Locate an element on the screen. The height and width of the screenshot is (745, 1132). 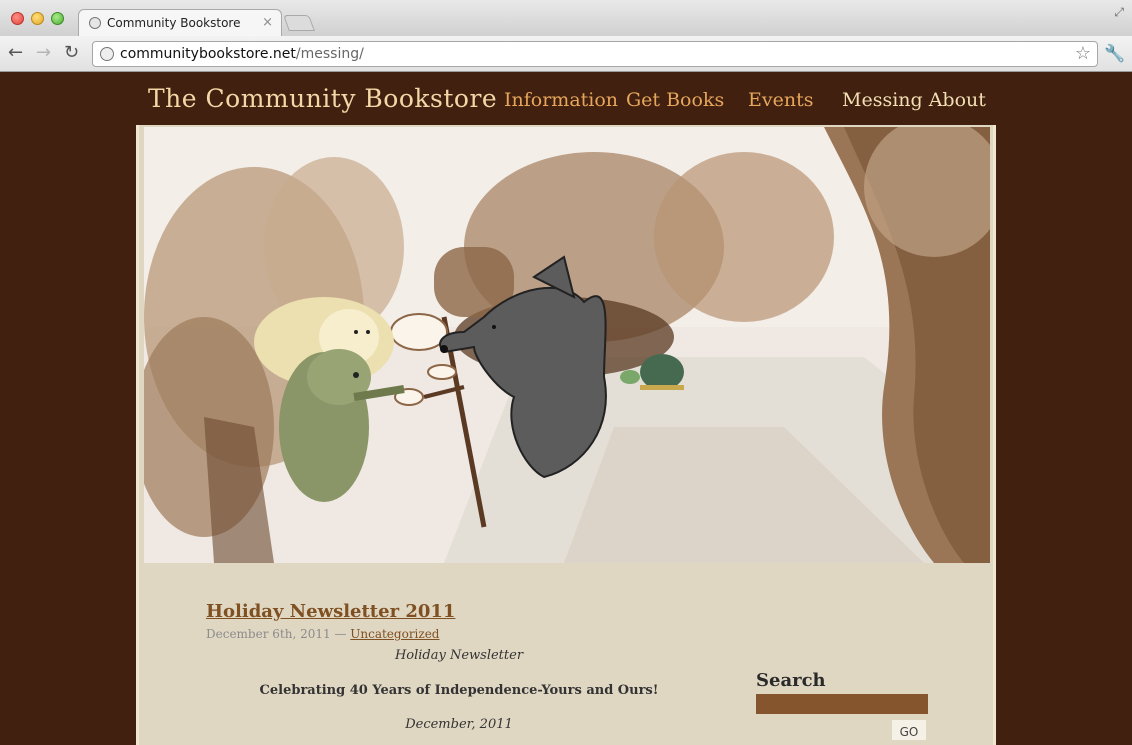
nav-information: Information is located at coordinates (561, 100).